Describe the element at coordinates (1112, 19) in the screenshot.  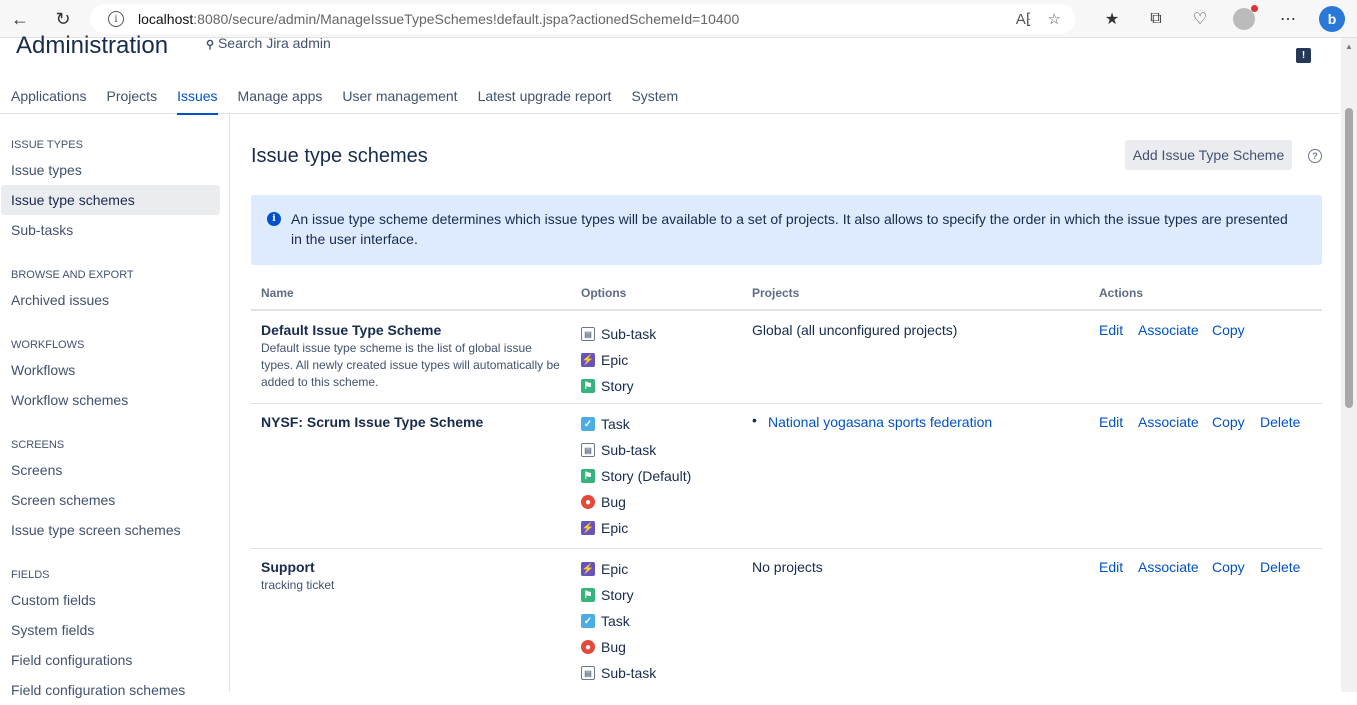
I see `favorites-icon: ★` at that location.